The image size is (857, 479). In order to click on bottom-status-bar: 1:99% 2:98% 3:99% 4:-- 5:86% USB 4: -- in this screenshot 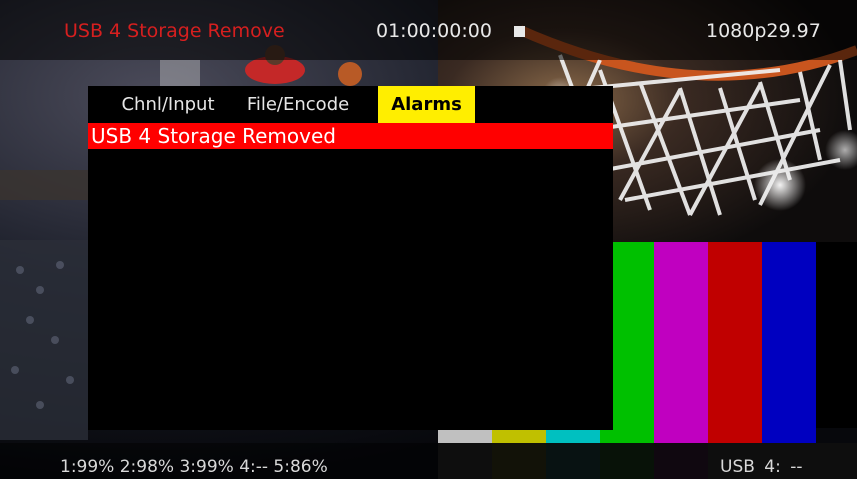, I will do `click(428, 461)`.